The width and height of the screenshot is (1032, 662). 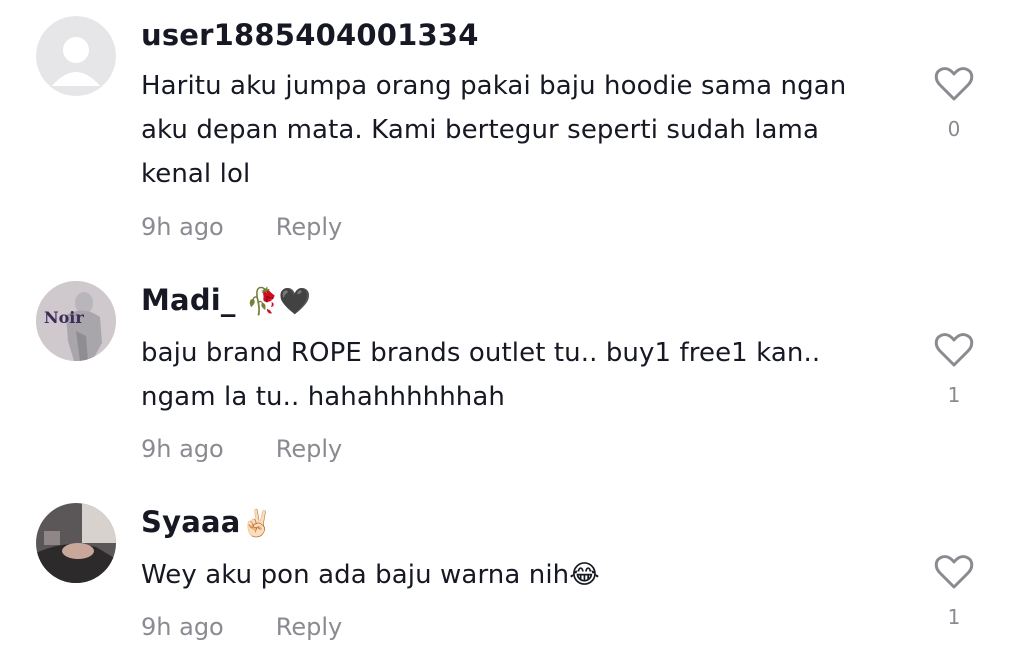 I want to click on avatar: Noir, so click(x=76, y=321).